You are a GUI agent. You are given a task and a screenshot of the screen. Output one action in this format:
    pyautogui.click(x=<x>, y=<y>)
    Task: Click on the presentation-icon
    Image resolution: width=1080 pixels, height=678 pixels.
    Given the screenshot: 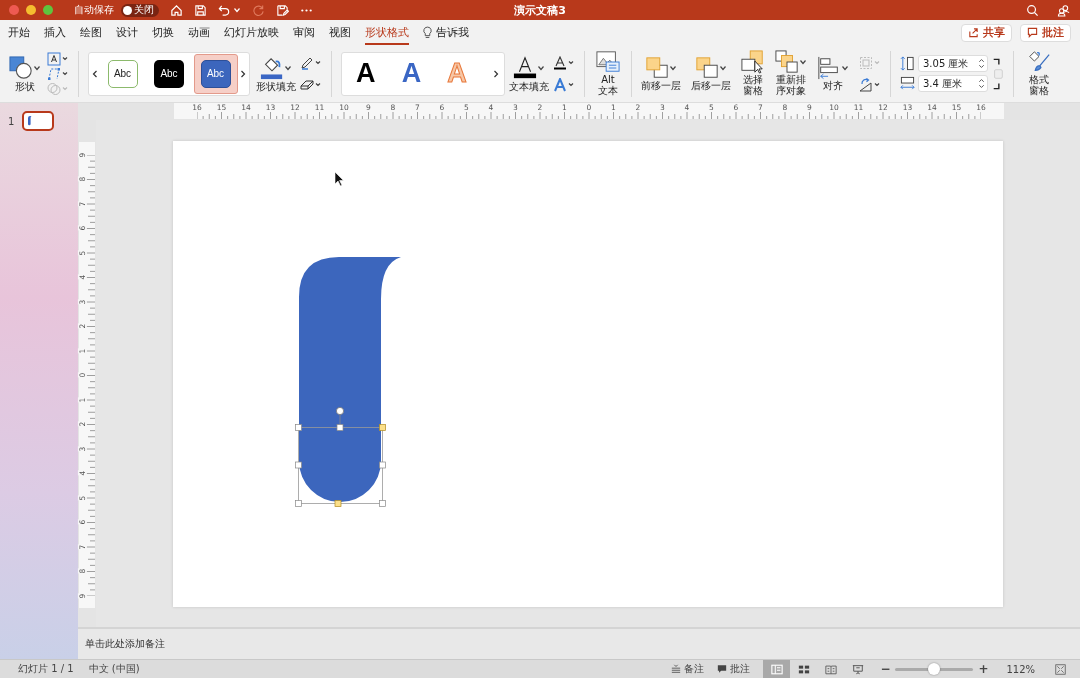 What is the action you would take?
    pyautogui.click(x=857, y=669)
    